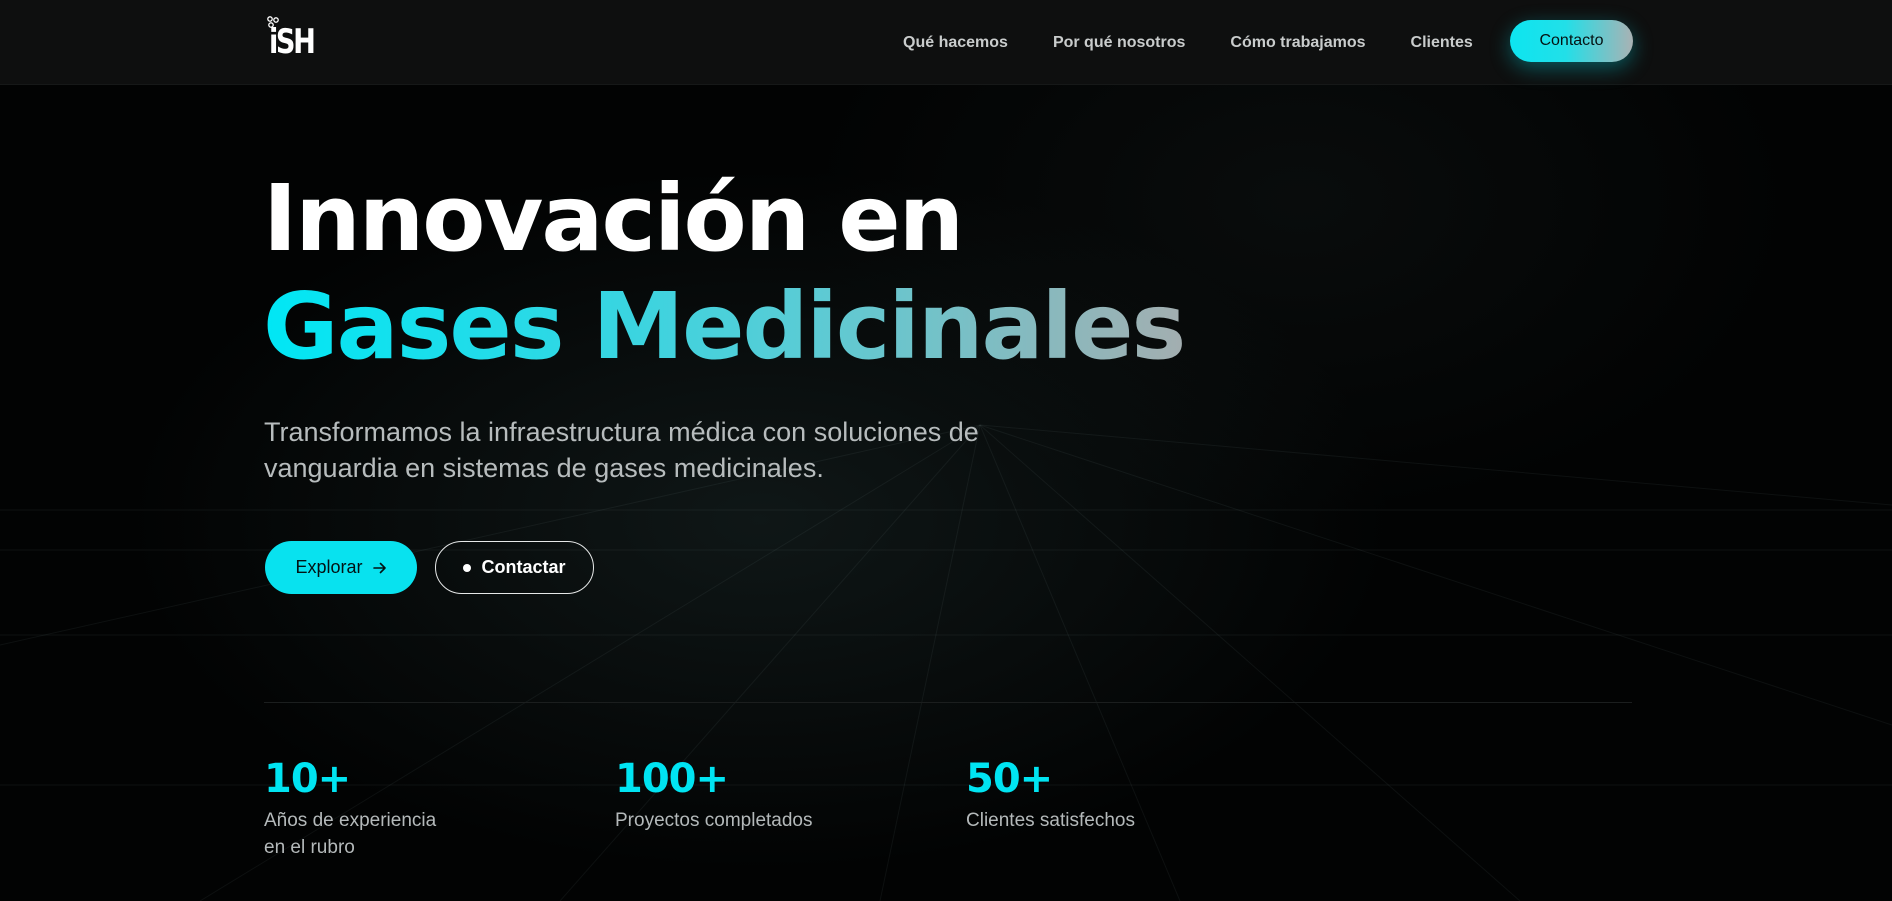 The image size is (1892, 901). What do you see at coordinates (724, 326) in the screenshot?
I see `hero-title-line2: Gases Medicinales` at bounding box center [724, 326].